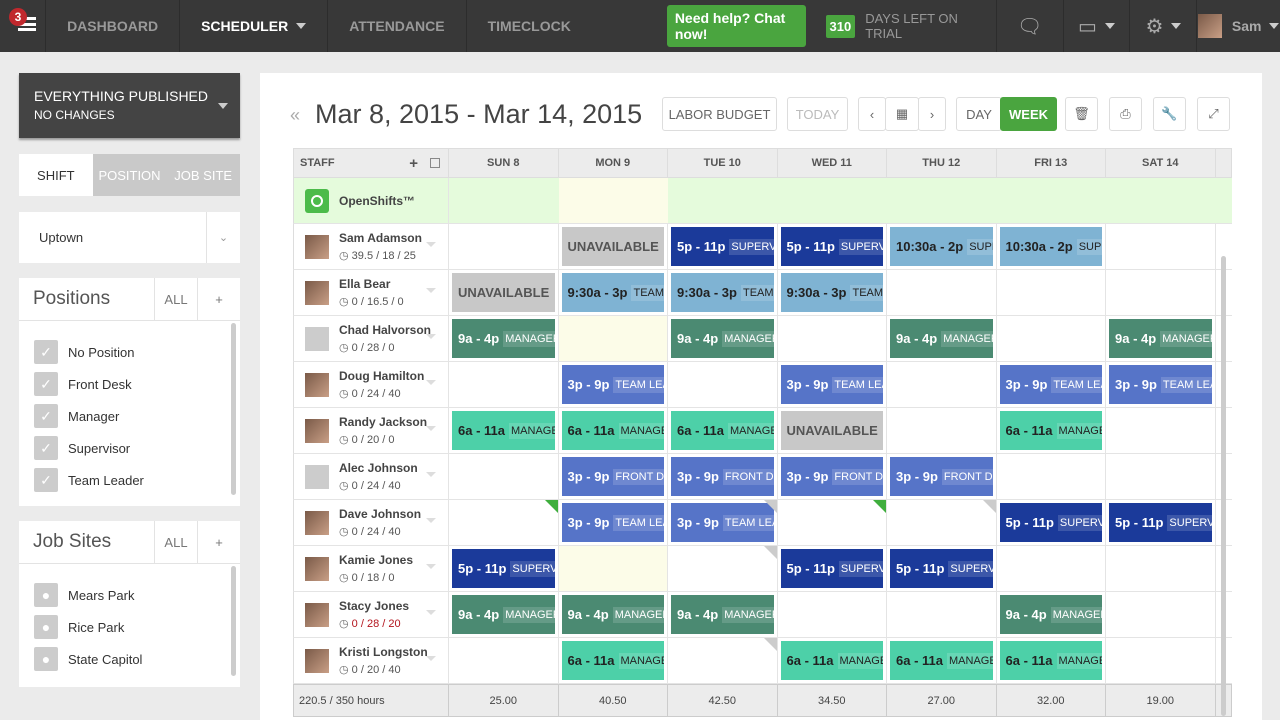  Describe the element at coordinates (1125, 114) in the screenshot. I see `print-icon: ⎙` at that location.